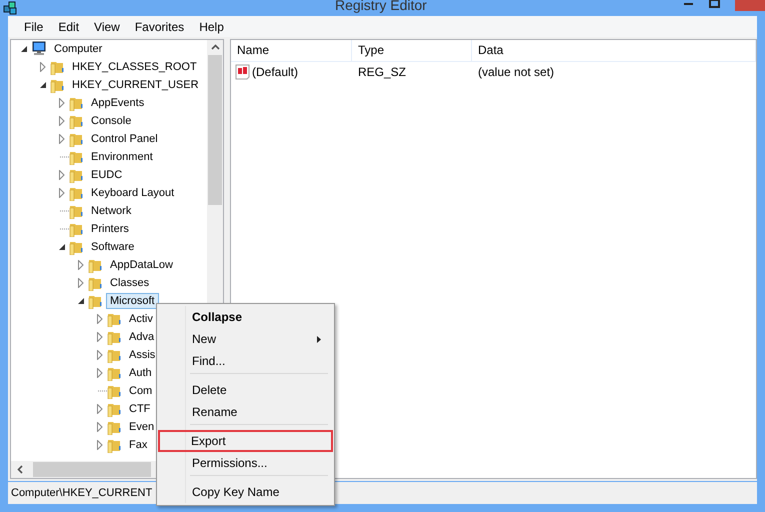  Describe the element at coordinates (111, 247) in the screenshot. I see `tree-item: Software` at that location.